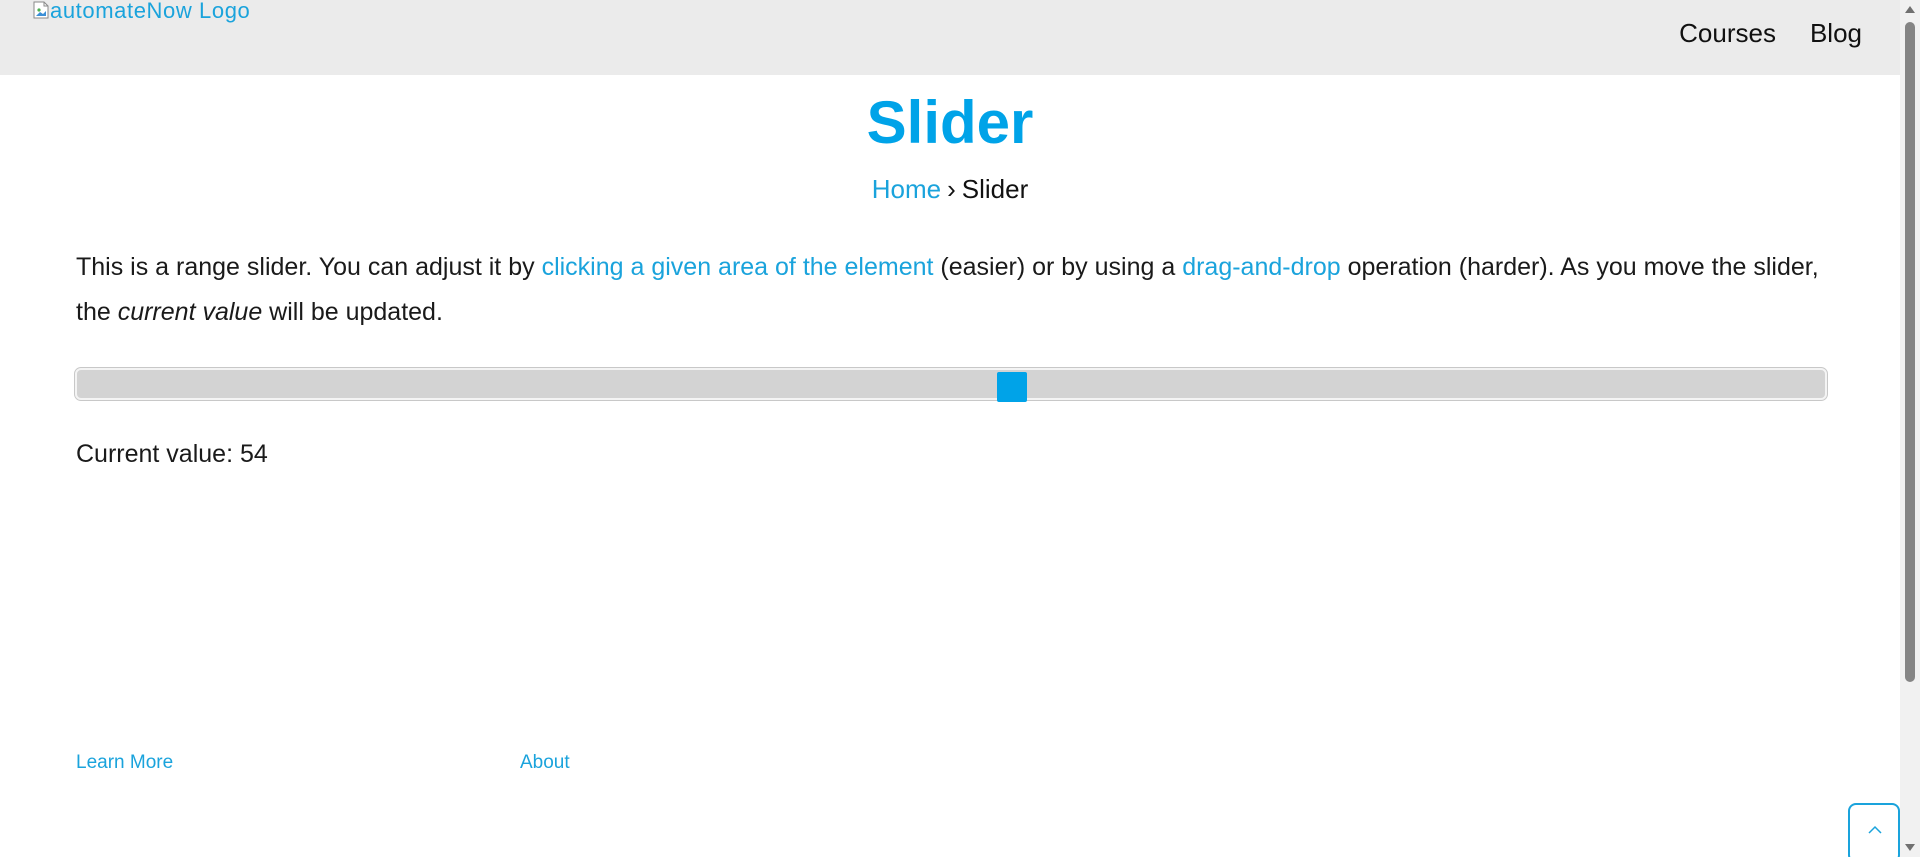  Describe the element at coordinates (352, 312) in the screenshot. I see `intro-text: will be updated.` at that location.